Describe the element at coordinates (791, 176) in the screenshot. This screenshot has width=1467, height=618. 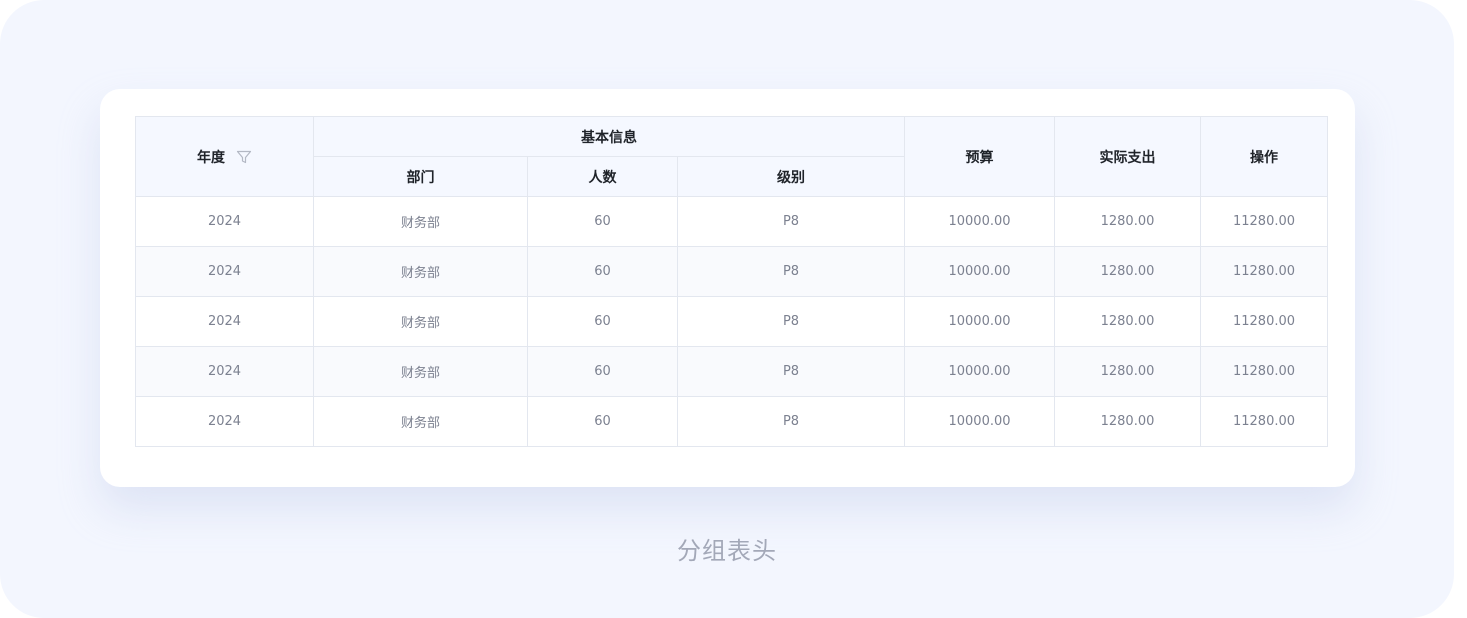
I see `header-level: 级别` at that location.